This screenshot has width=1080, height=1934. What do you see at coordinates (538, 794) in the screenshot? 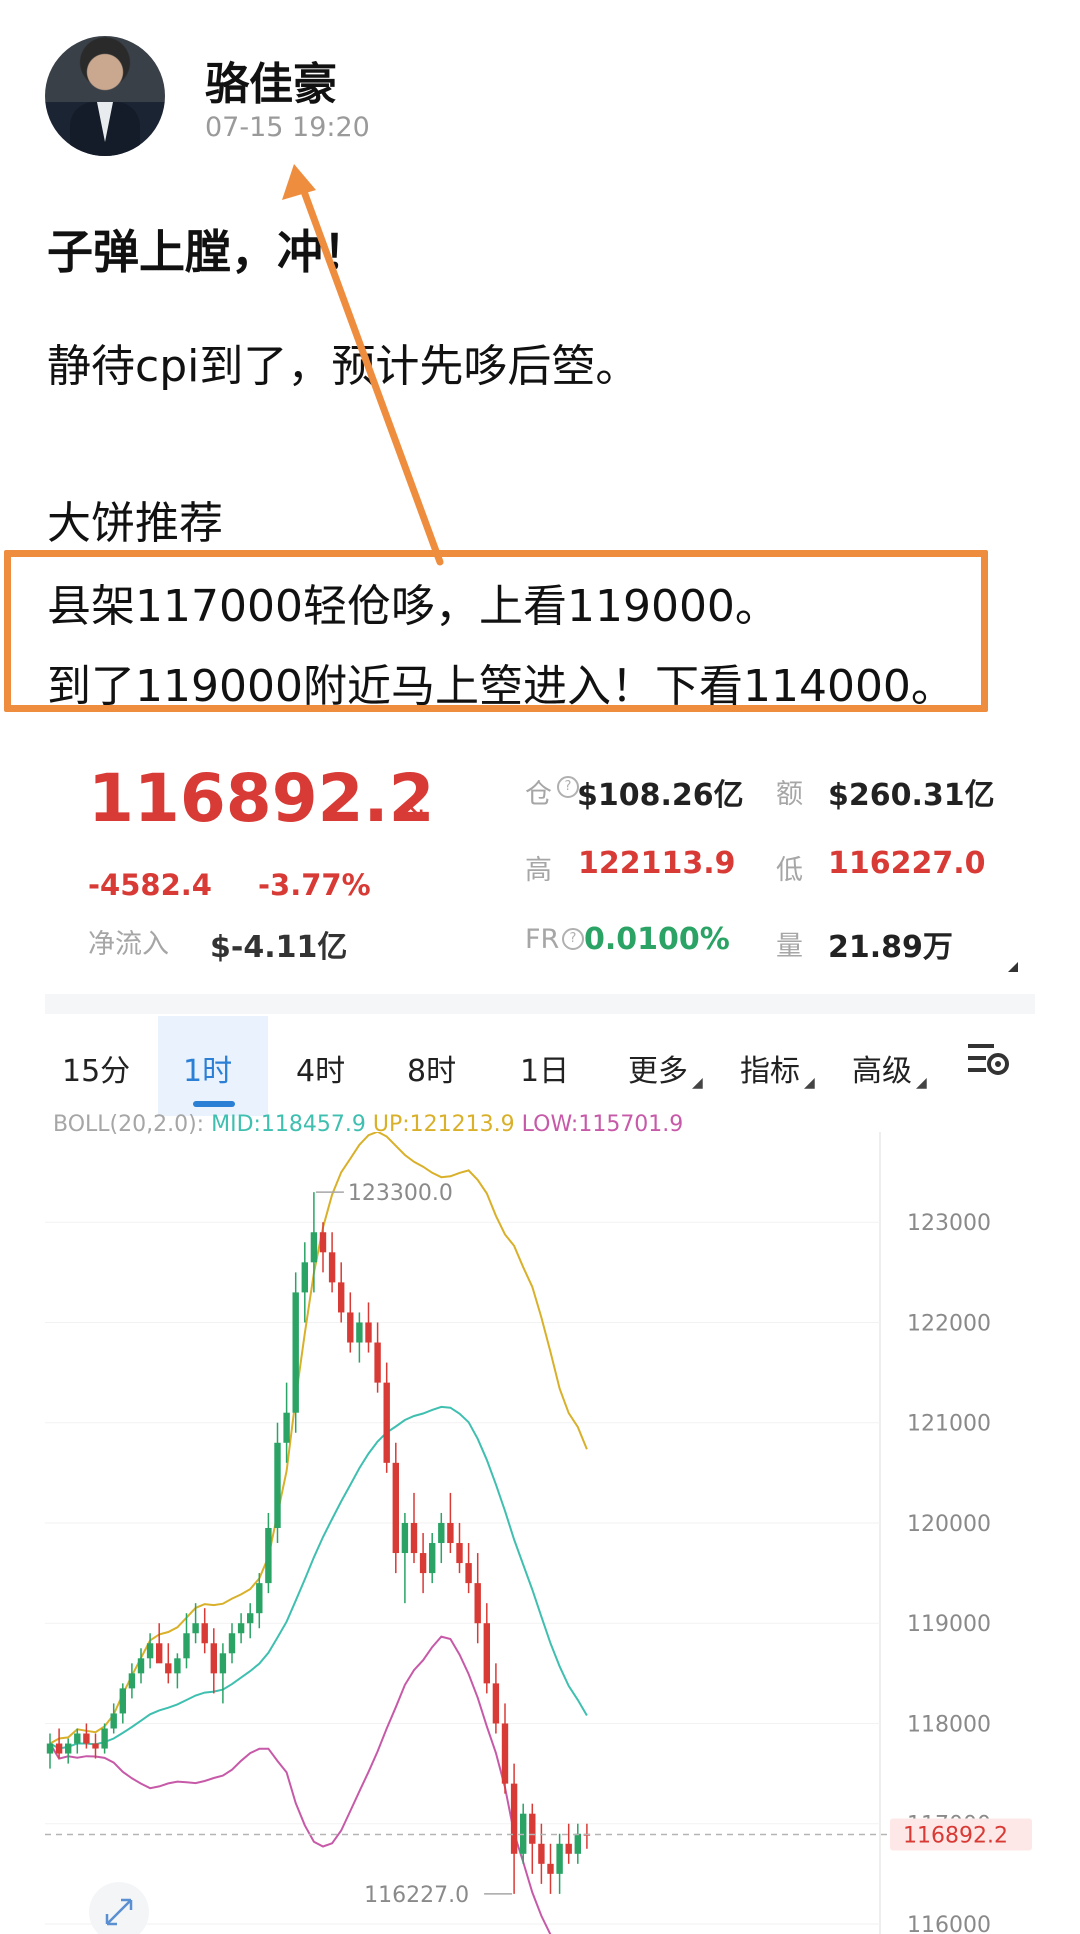
I see `oi-label: 仓` at bounding box center [538, 794].